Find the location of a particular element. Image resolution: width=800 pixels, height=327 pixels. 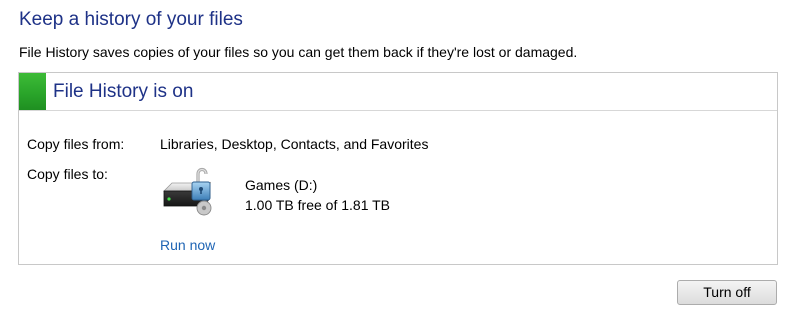

status-indicator-bar is located at coordinates (32, 91).